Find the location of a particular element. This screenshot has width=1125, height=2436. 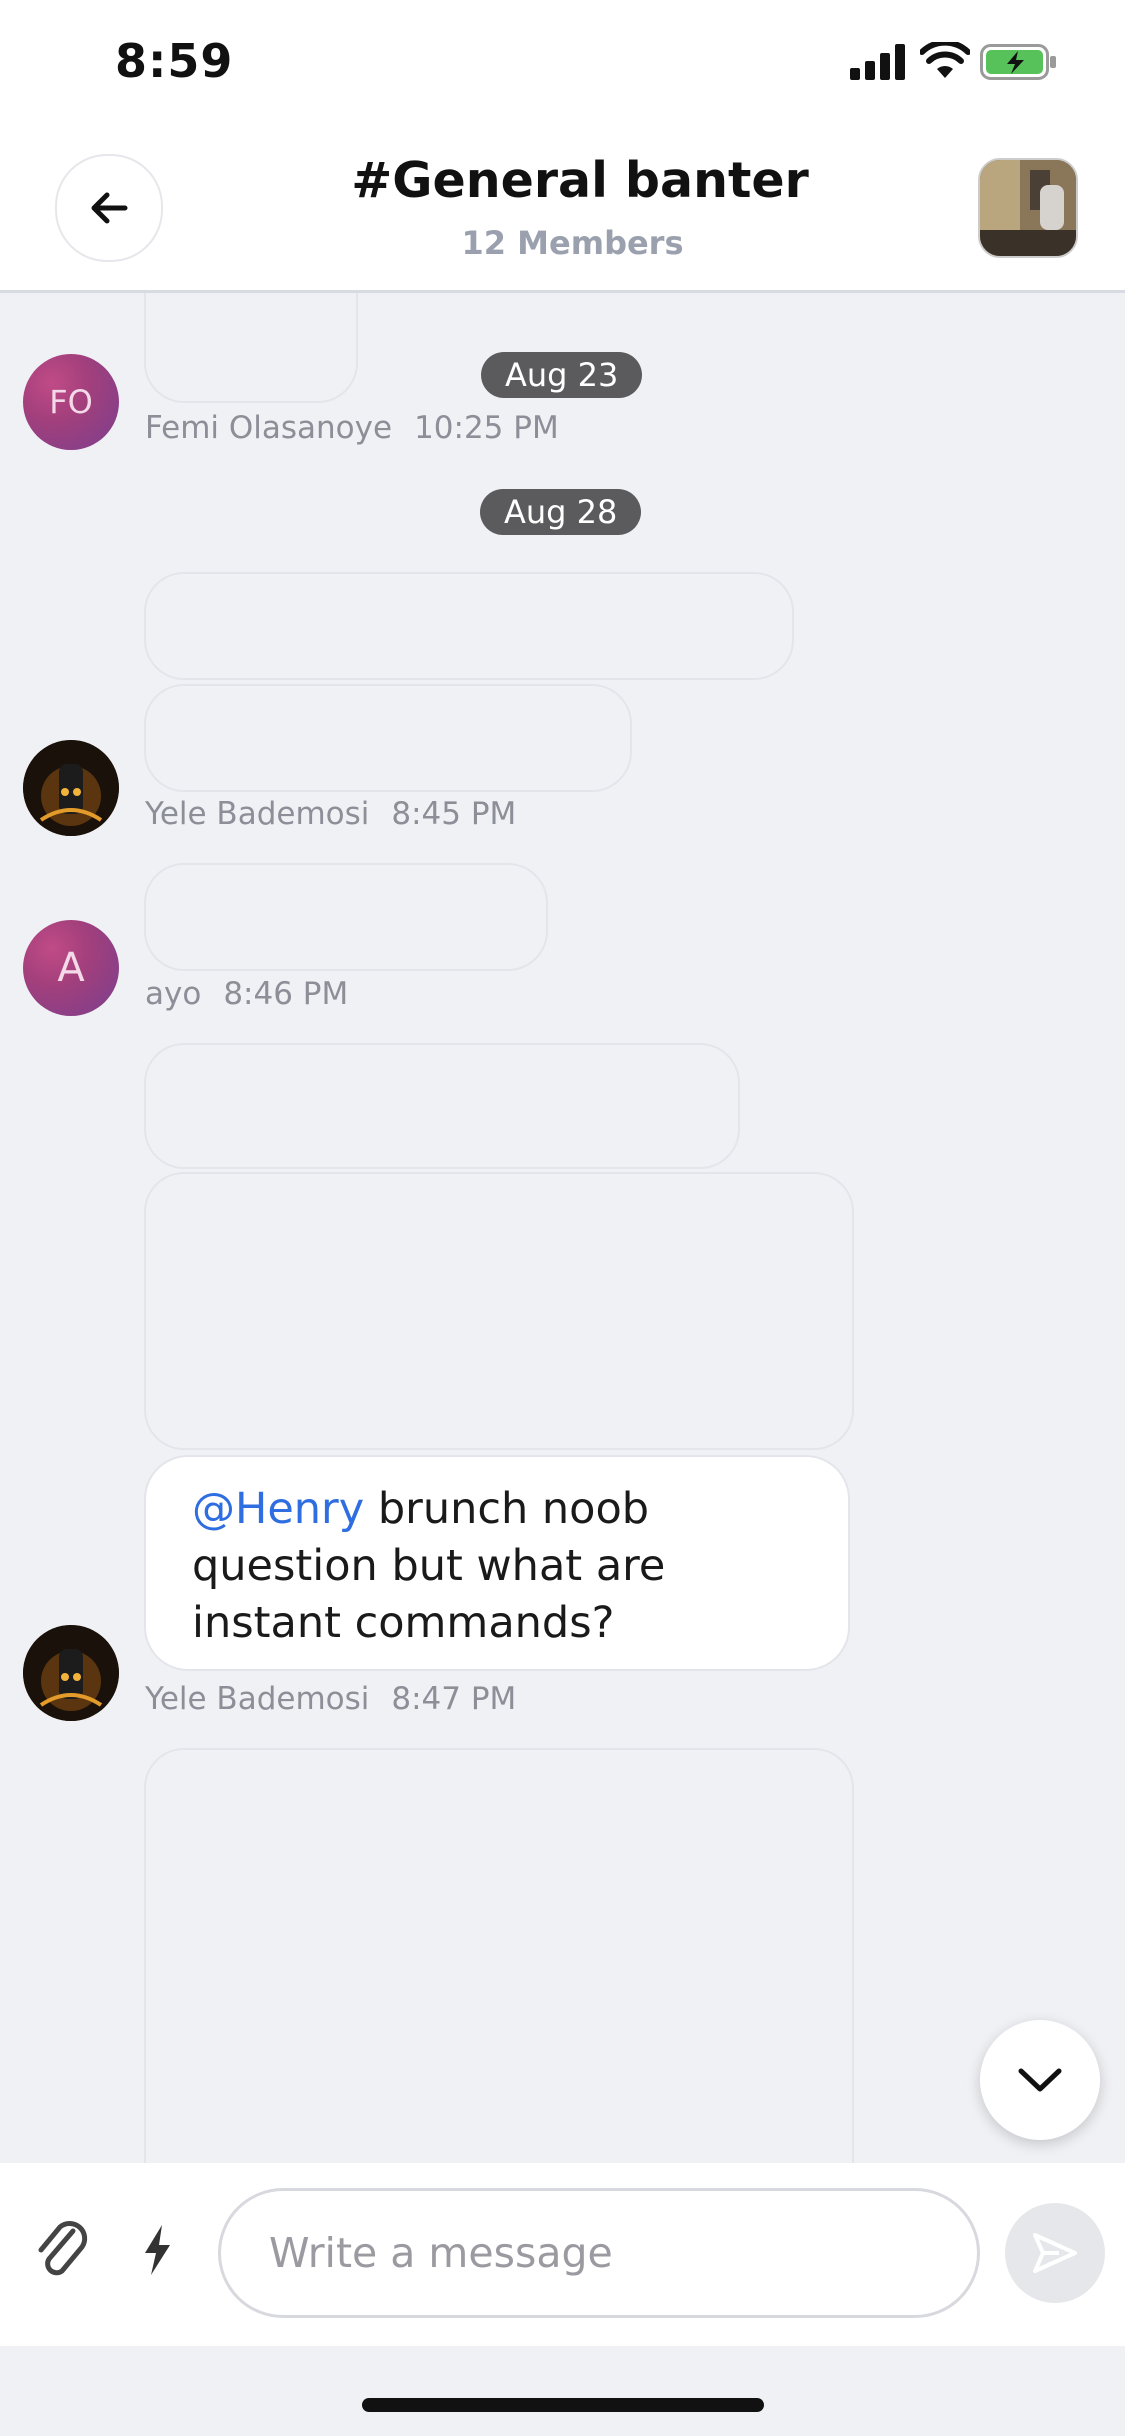

author-name: Femi Olasanoye is located at coordinates (269, 428).